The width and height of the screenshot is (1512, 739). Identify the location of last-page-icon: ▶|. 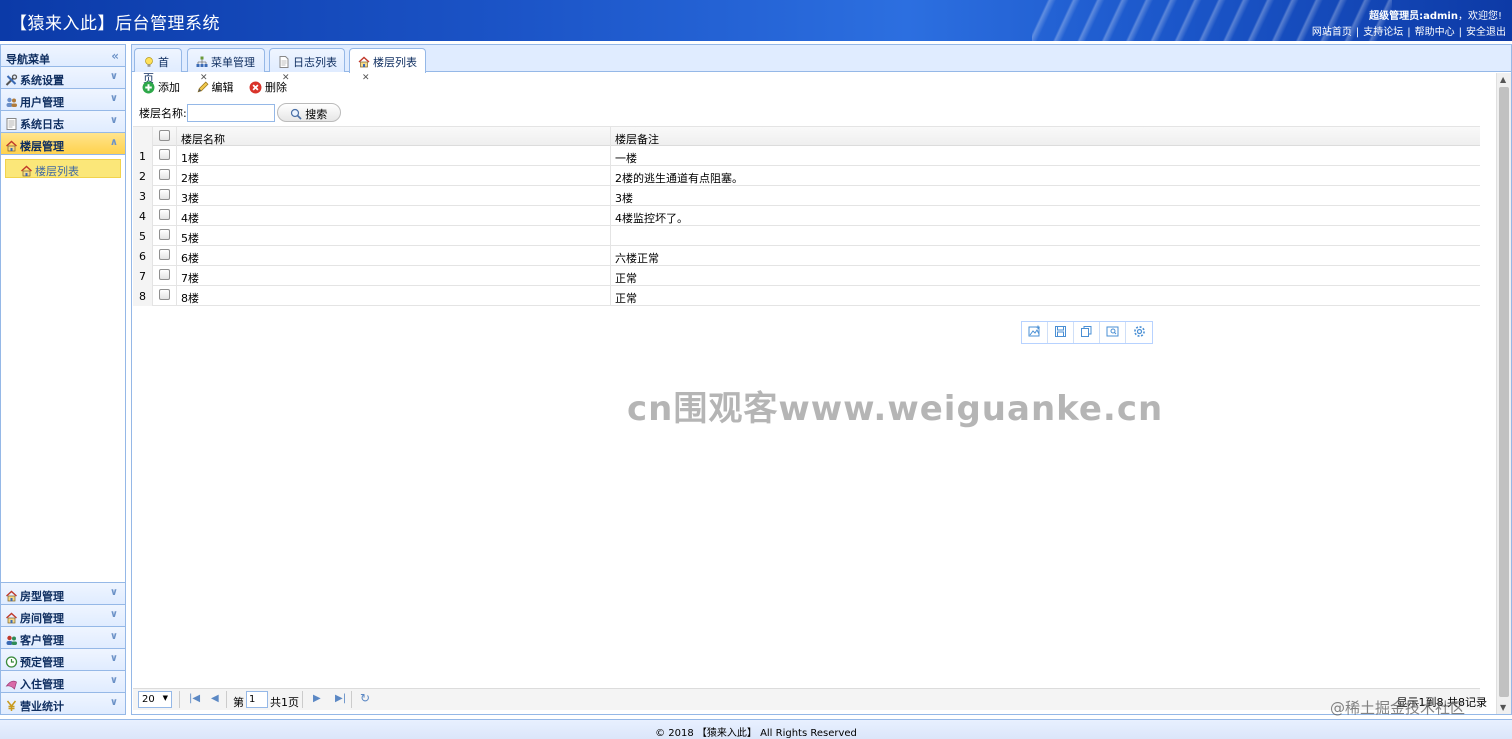
(340, 698).